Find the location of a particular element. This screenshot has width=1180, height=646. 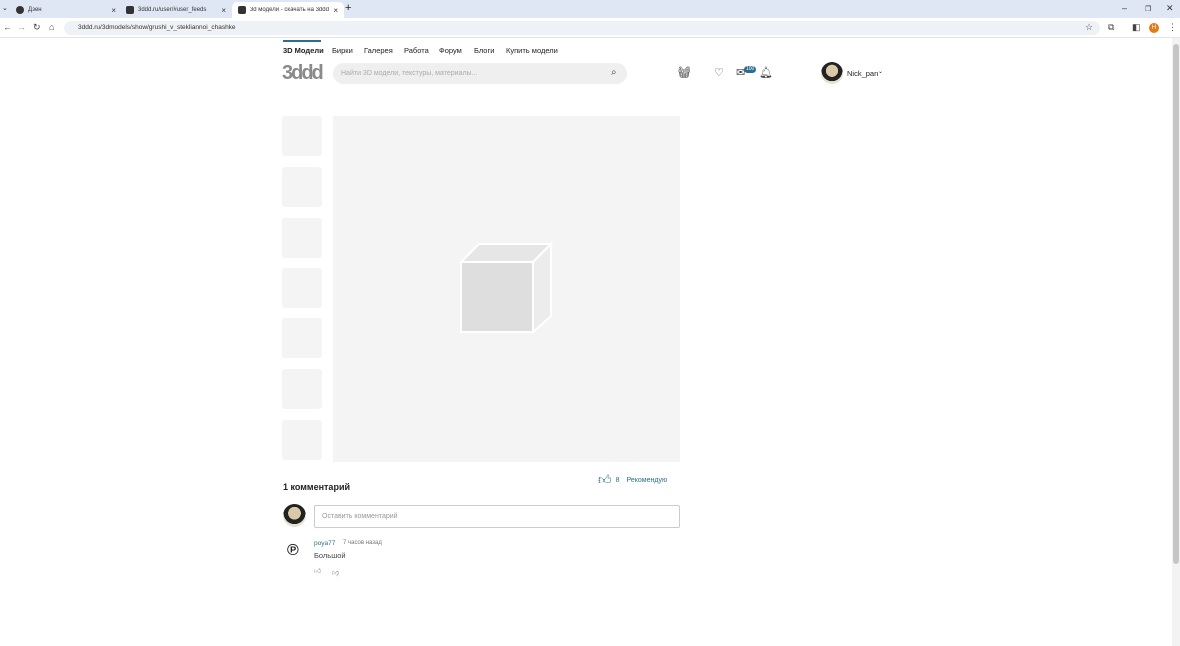

like-icon: 👍︎ is located at coordinates (317, 570).